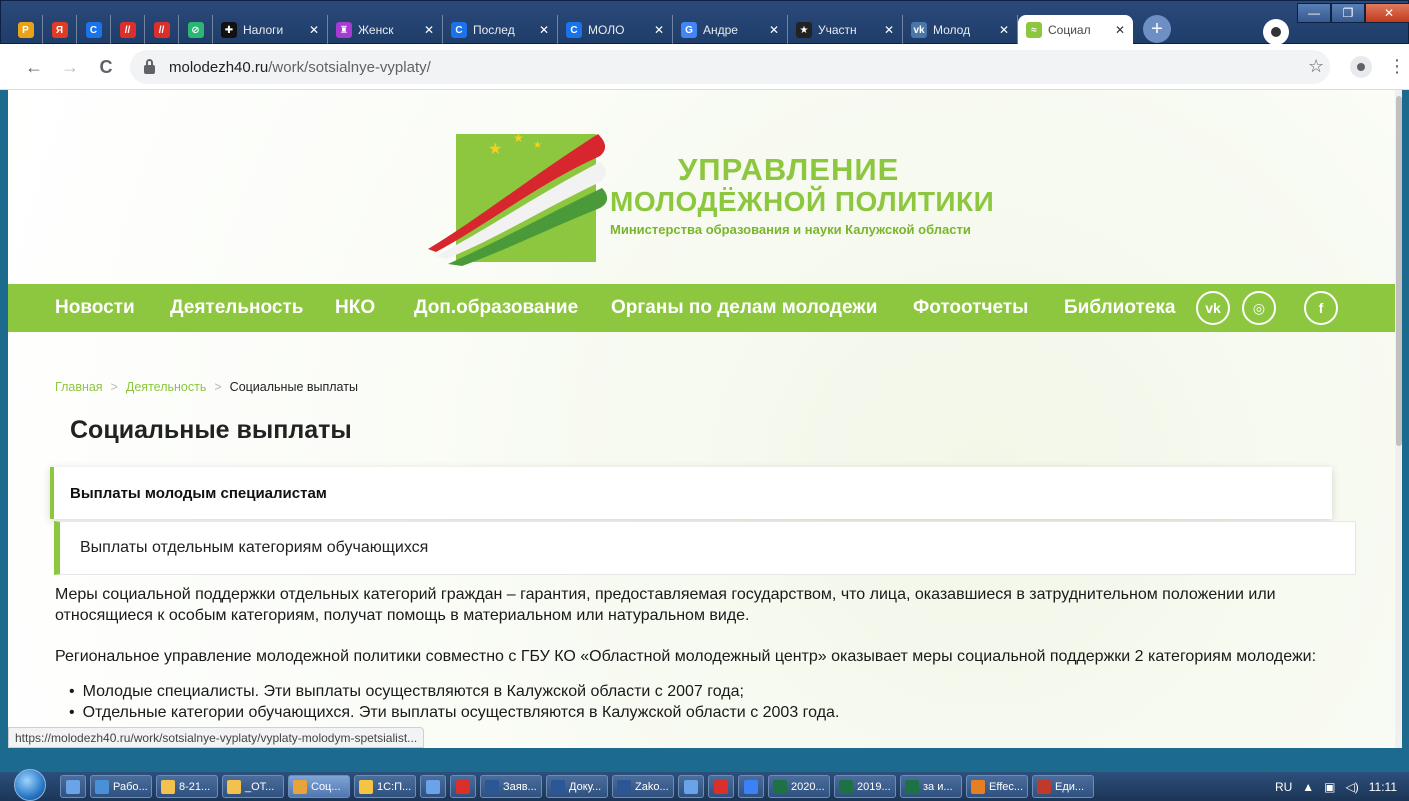 The width and height of the screenshot is (1409, 801). Describe the element at coordinates (270, 30) in the screenshot. I see `tab: ✚ Налоги ✕` at that location.